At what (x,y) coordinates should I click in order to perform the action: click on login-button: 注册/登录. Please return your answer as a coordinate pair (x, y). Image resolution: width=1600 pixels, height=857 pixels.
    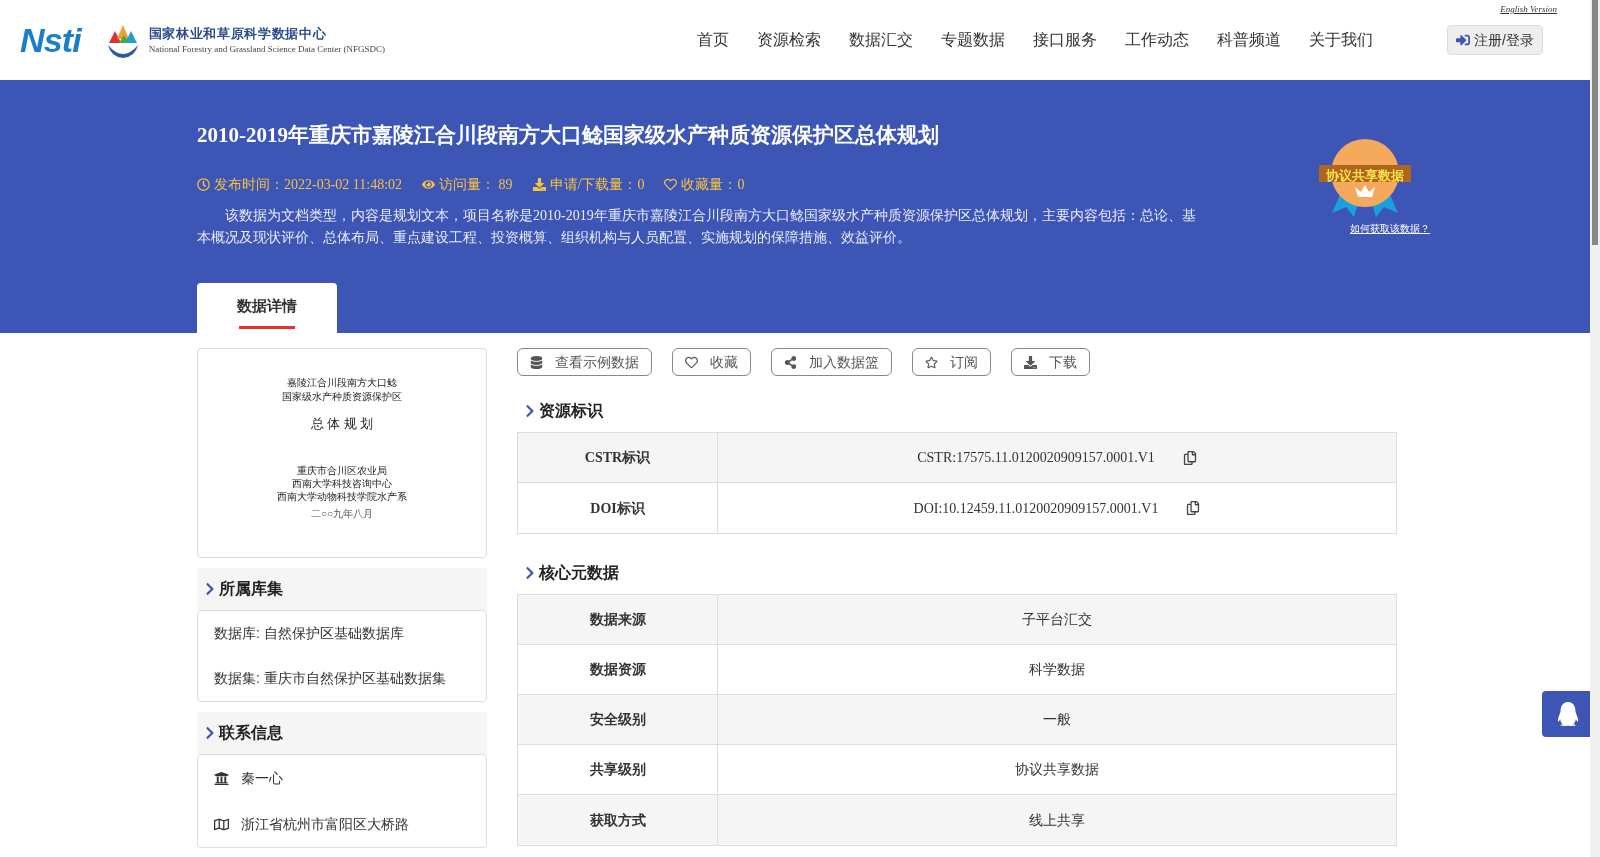
    Looking at the image, I should click on (1495, 40).